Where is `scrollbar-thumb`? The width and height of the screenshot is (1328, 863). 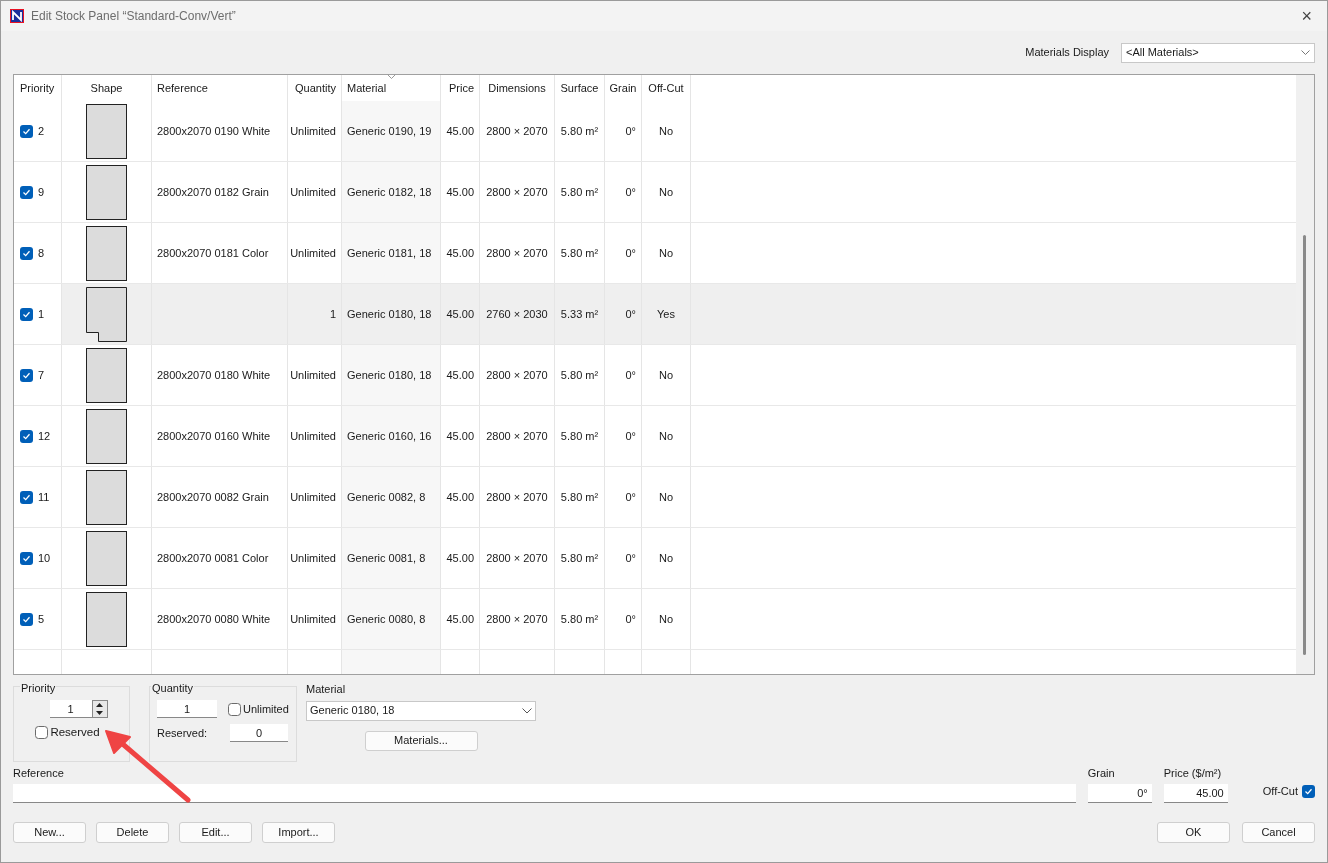 scrollbar-thumb is located at coordinates (1304, 445).